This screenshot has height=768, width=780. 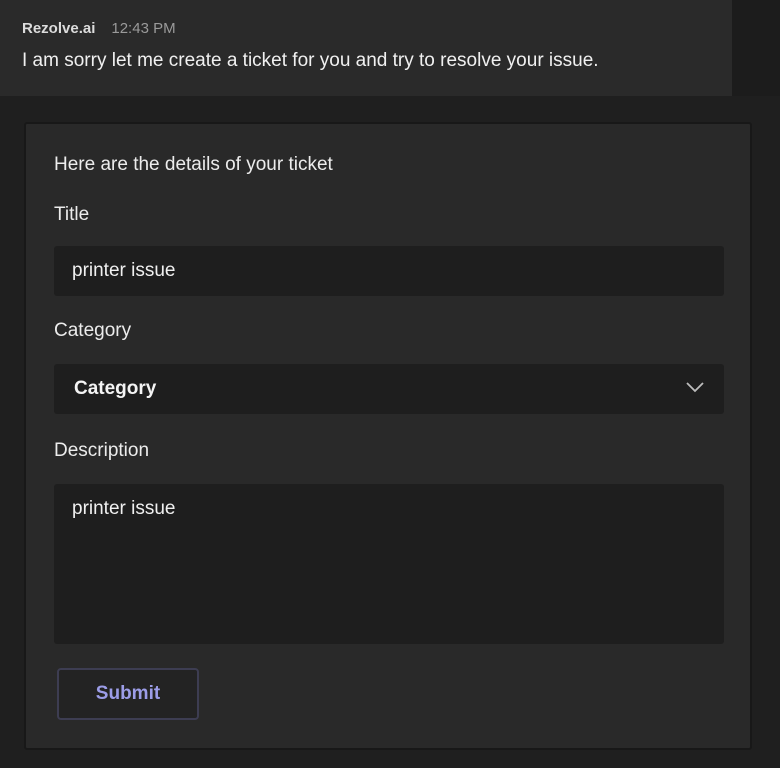 I want to click on title-input: printer issue, so click(x=389, y=271).